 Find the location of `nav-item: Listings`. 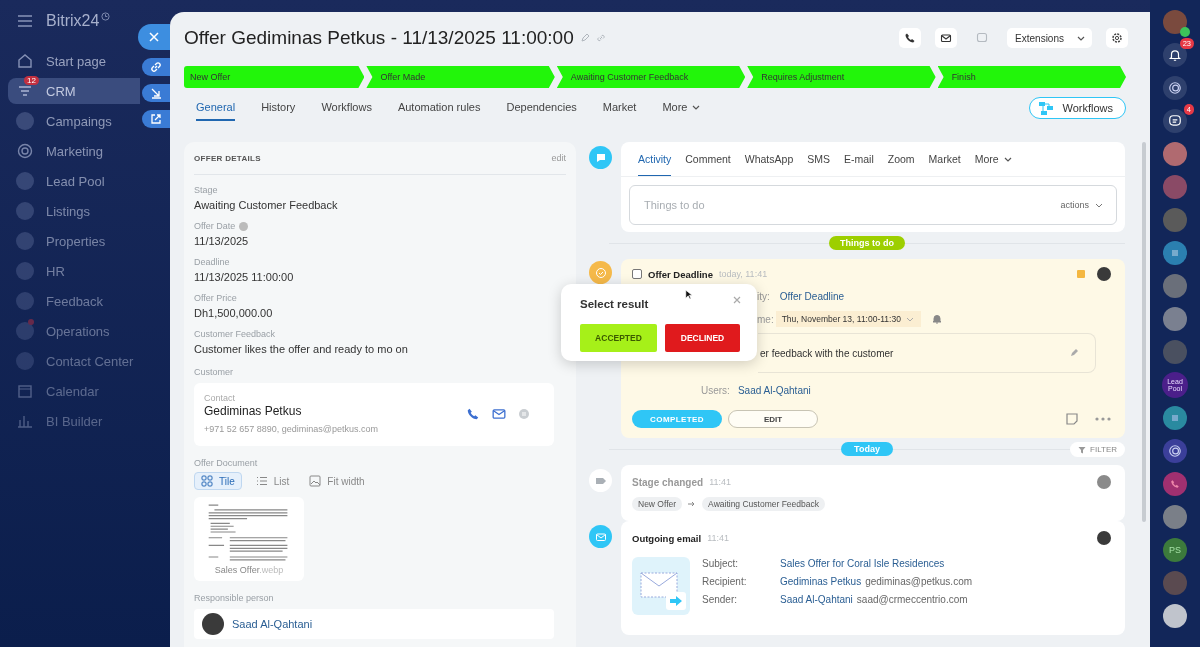

nav-item: Listings is located at coordinates (74, 211).